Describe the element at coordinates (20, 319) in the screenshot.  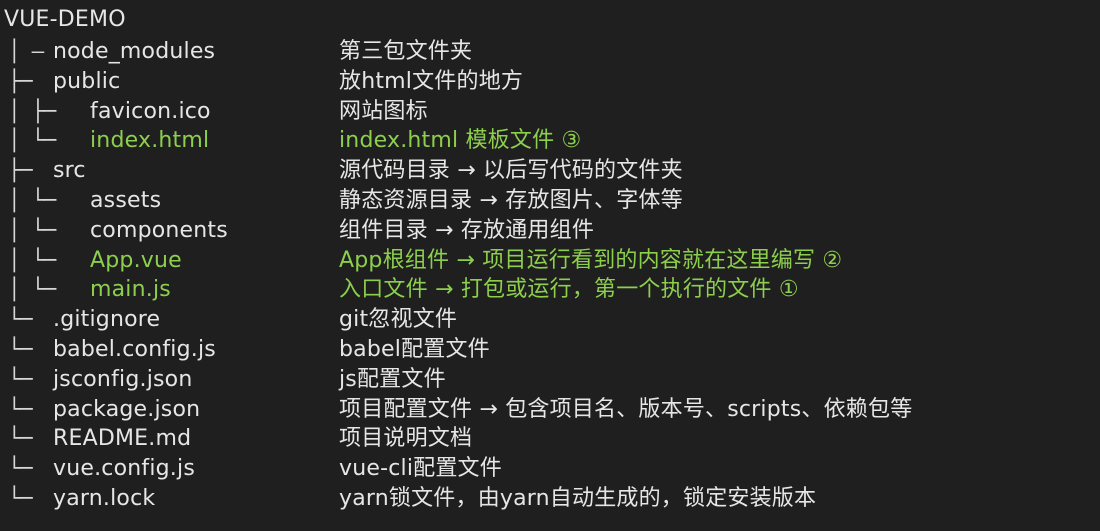
I see `tree-prefix-gitignore: └─` at that location.